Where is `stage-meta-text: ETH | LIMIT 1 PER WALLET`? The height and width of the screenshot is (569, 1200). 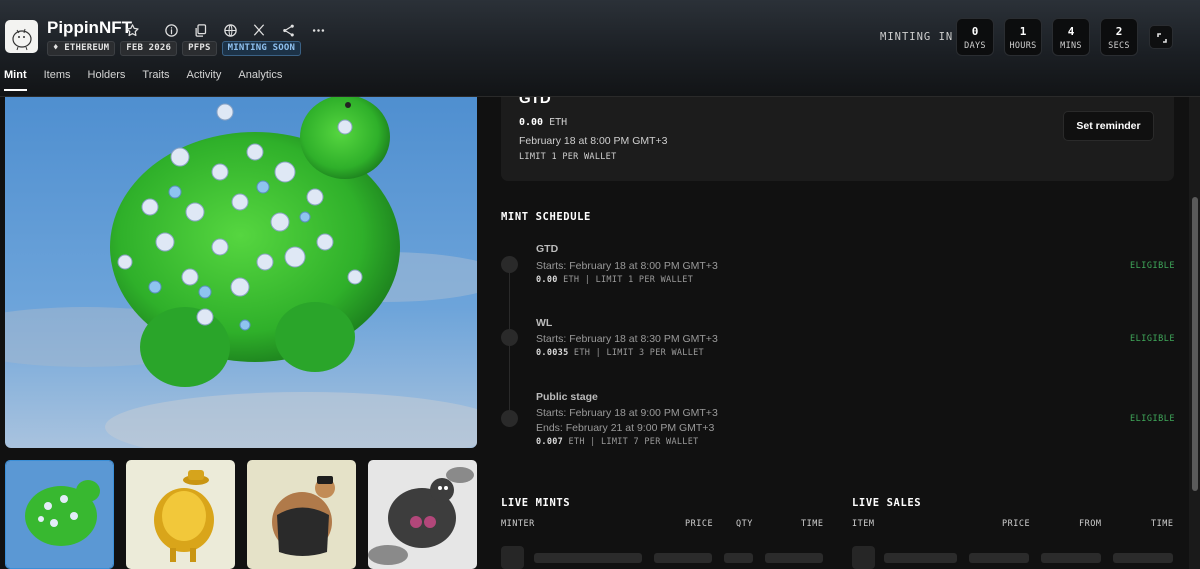
stage-meta-text: ETH | LIMIT 1 PER WALLET is located at coordinates (625, 280).